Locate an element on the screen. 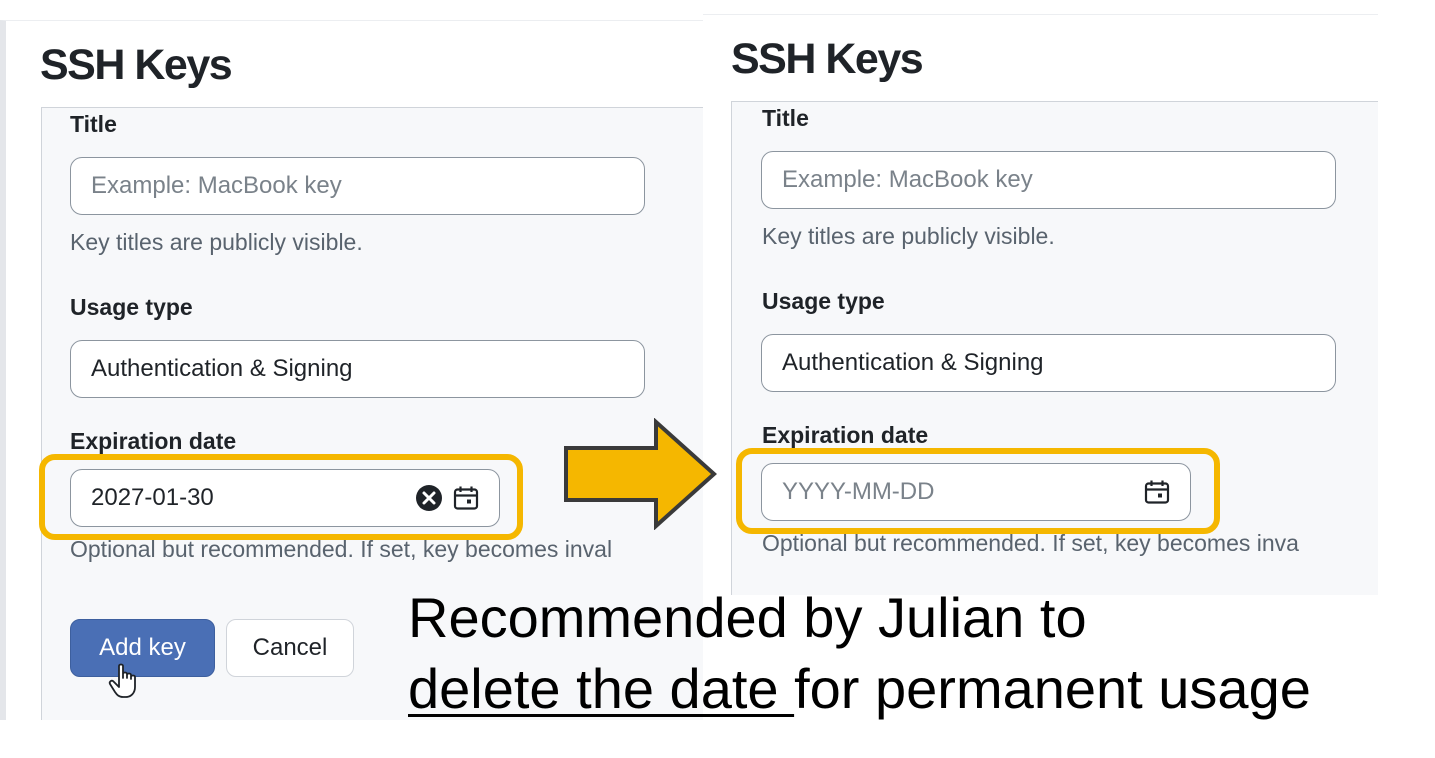  expiration-highlight-after is located at coordinates (978, 491).